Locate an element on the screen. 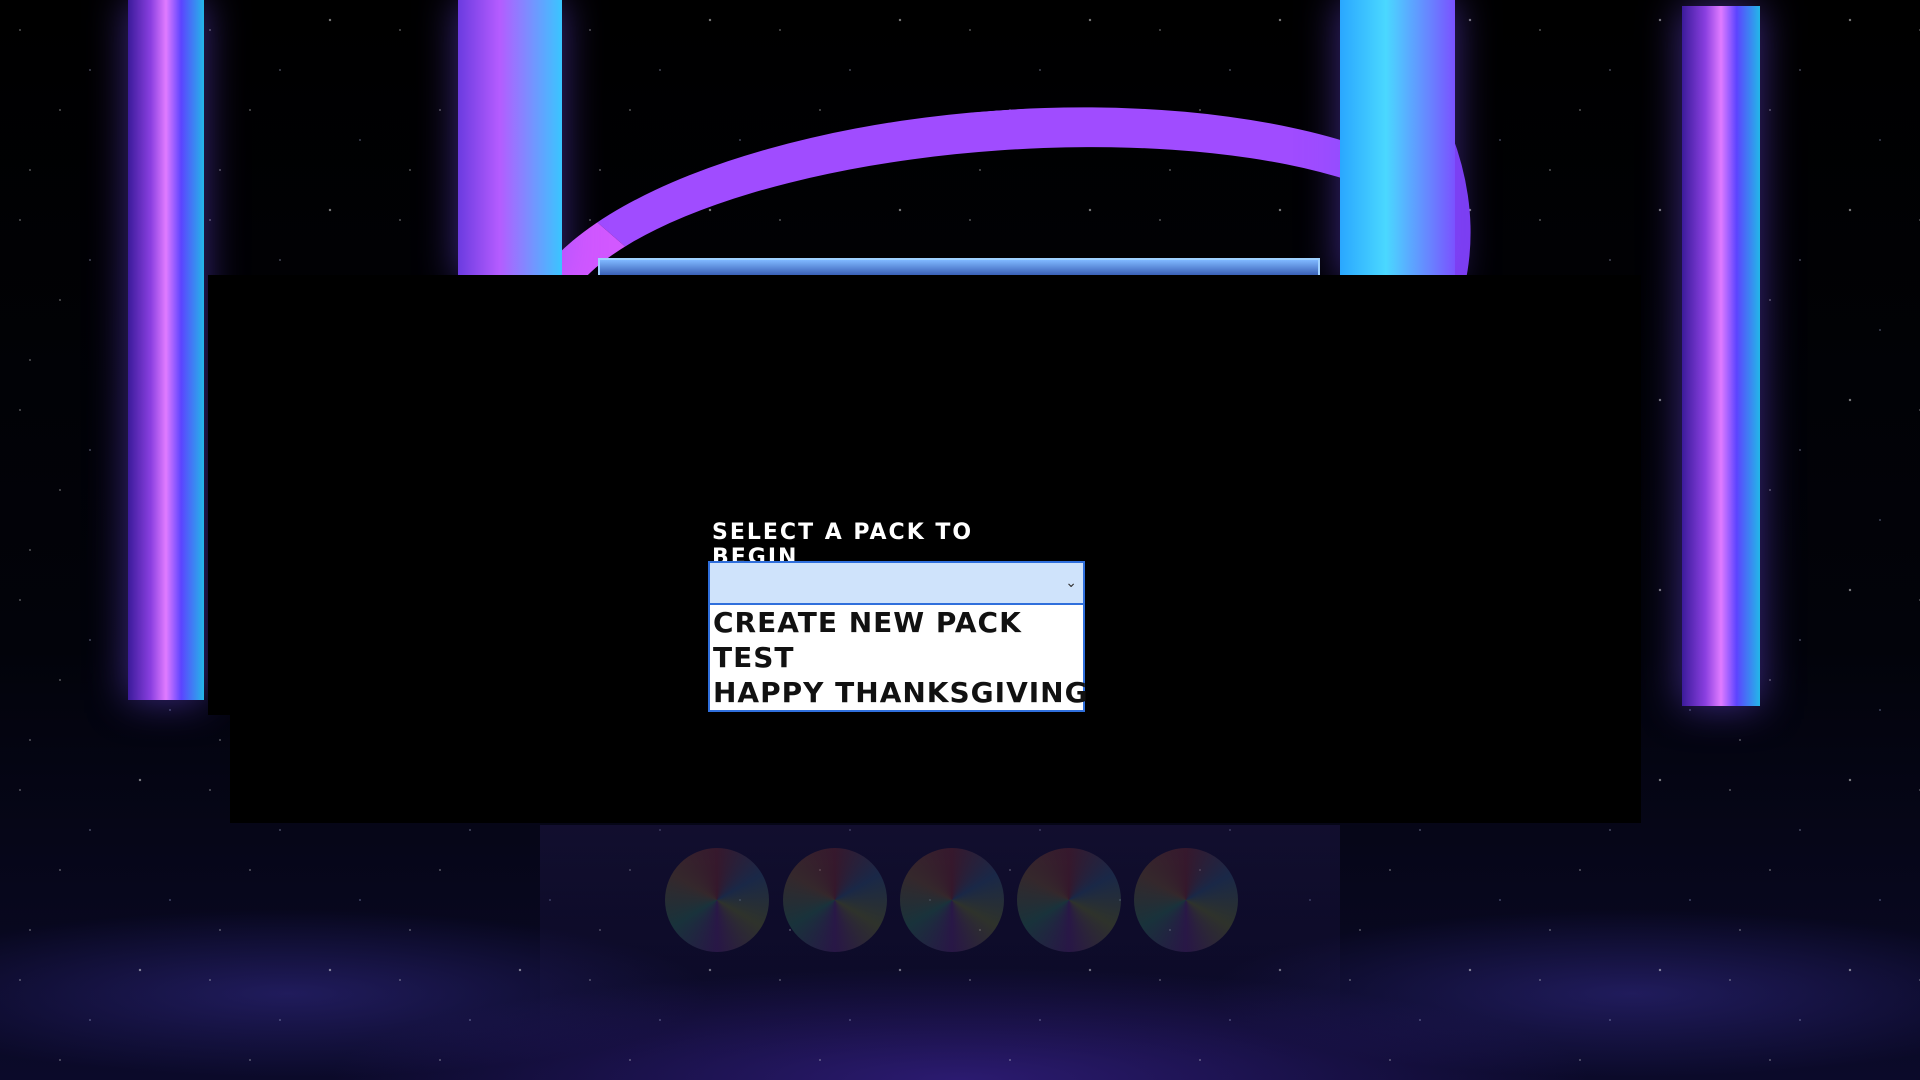 The height and width of the screenshot is (1080, 1920). pack-options-list: CREATE NEW PACK TEST HAPPY THANKSGIVING is located at coordinates (898, 658).